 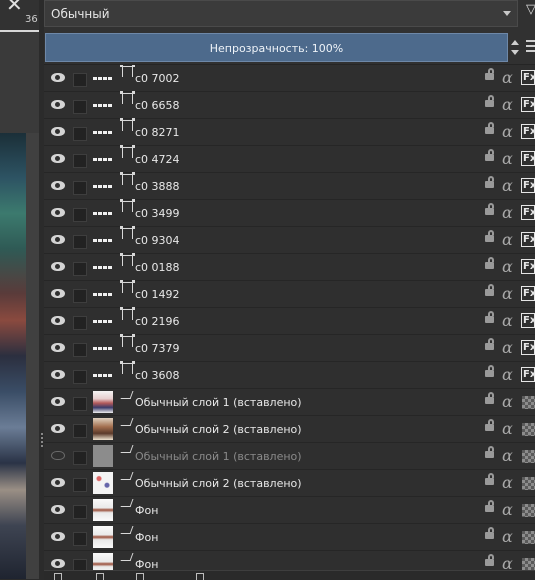 I want to click on panel-splitter, so click(x=42, y=440).